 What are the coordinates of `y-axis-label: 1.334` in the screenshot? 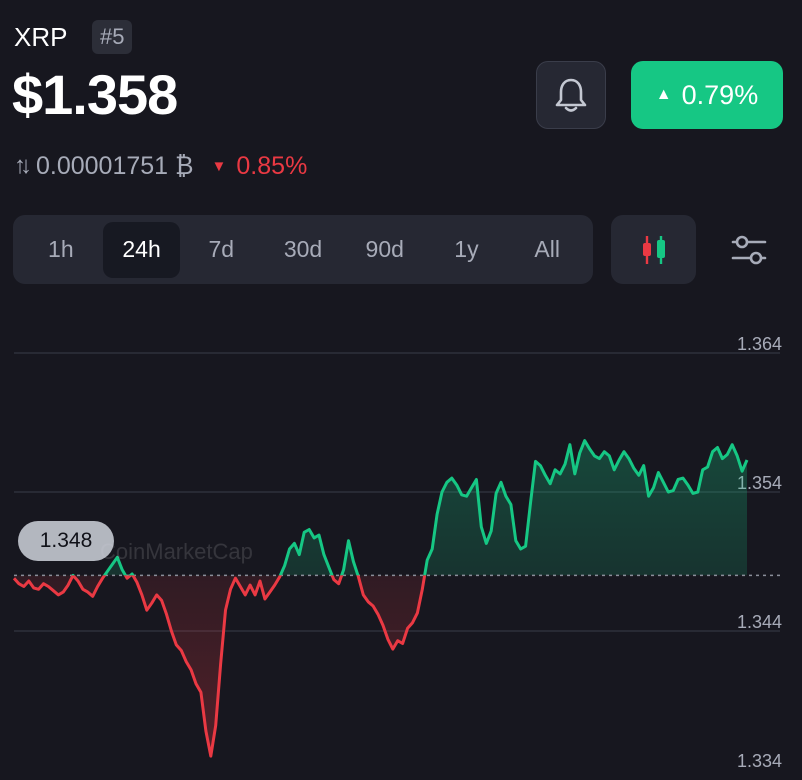 It's located at (759, 761).